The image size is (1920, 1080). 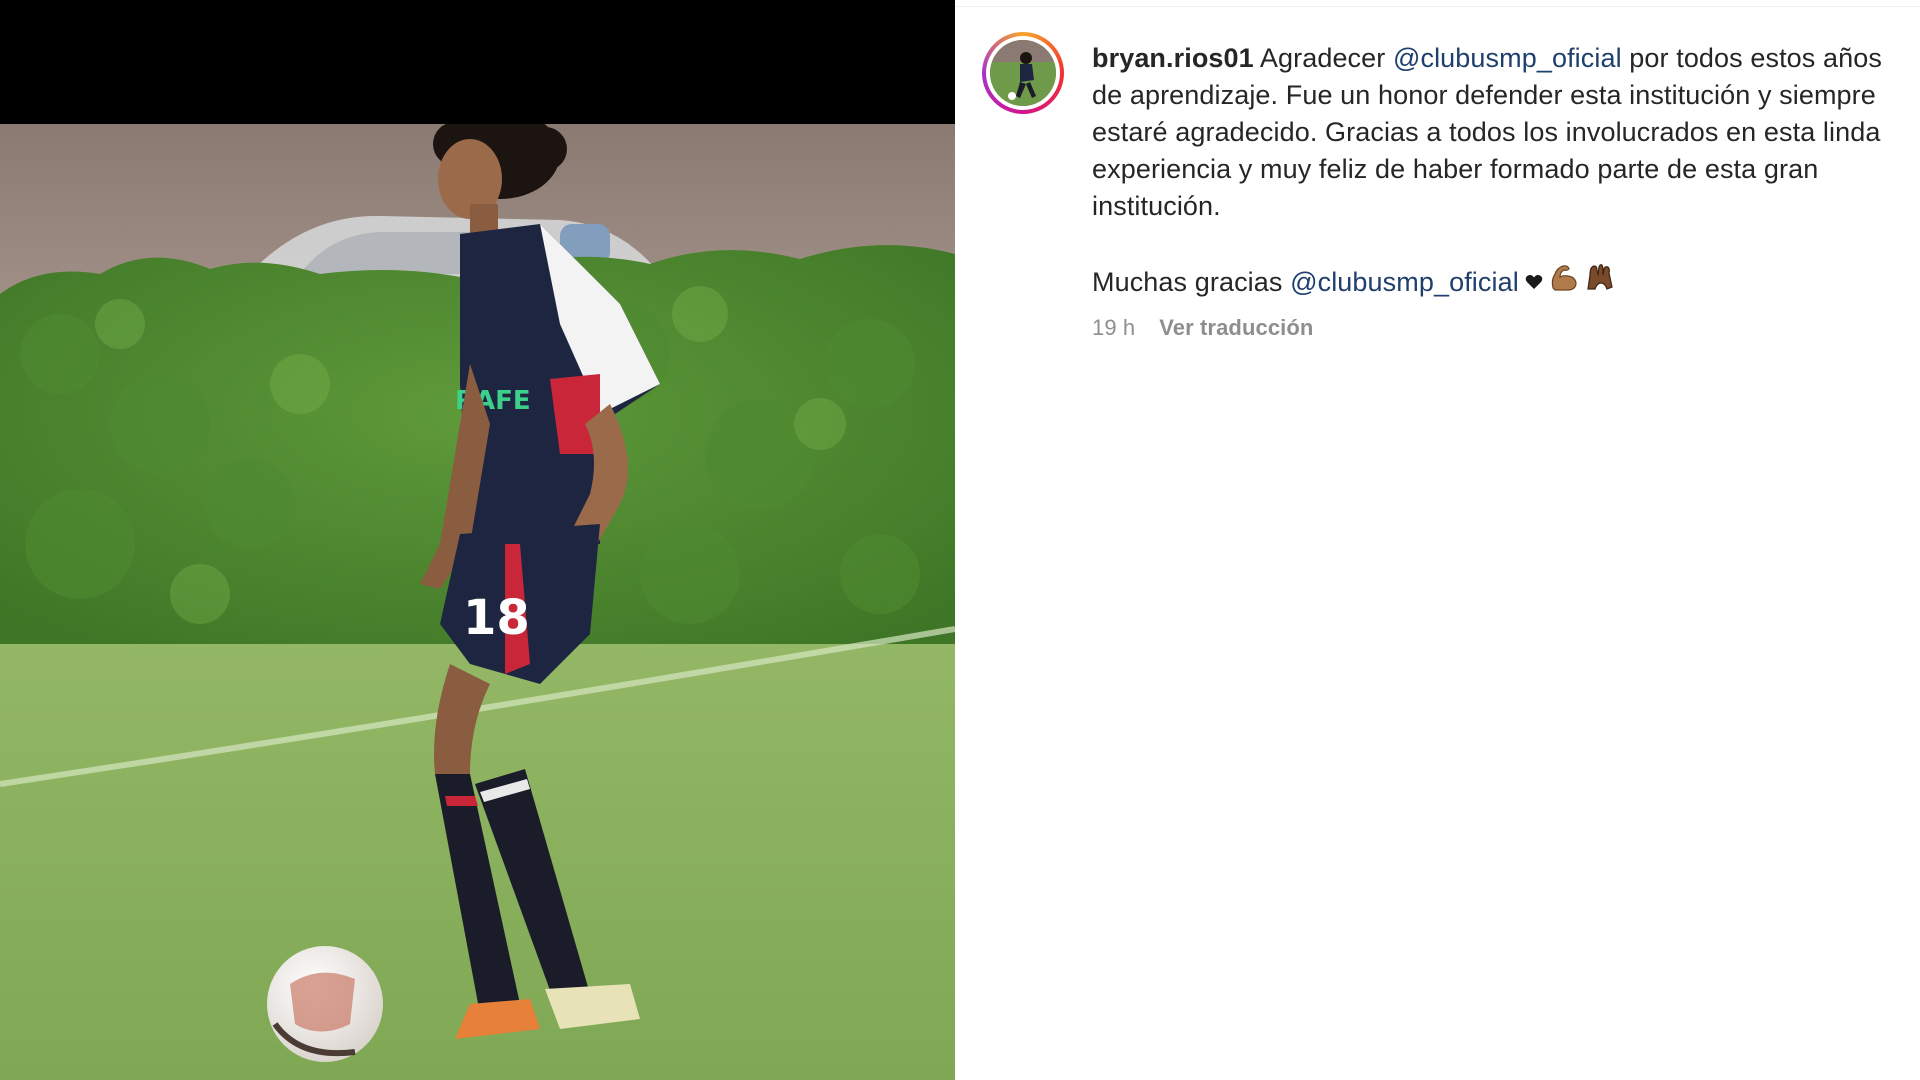 What do you see at coordinates (1113, 328) in the screenshot?
I see `timestamp: 19 h` at bounding box center [1113, 328].